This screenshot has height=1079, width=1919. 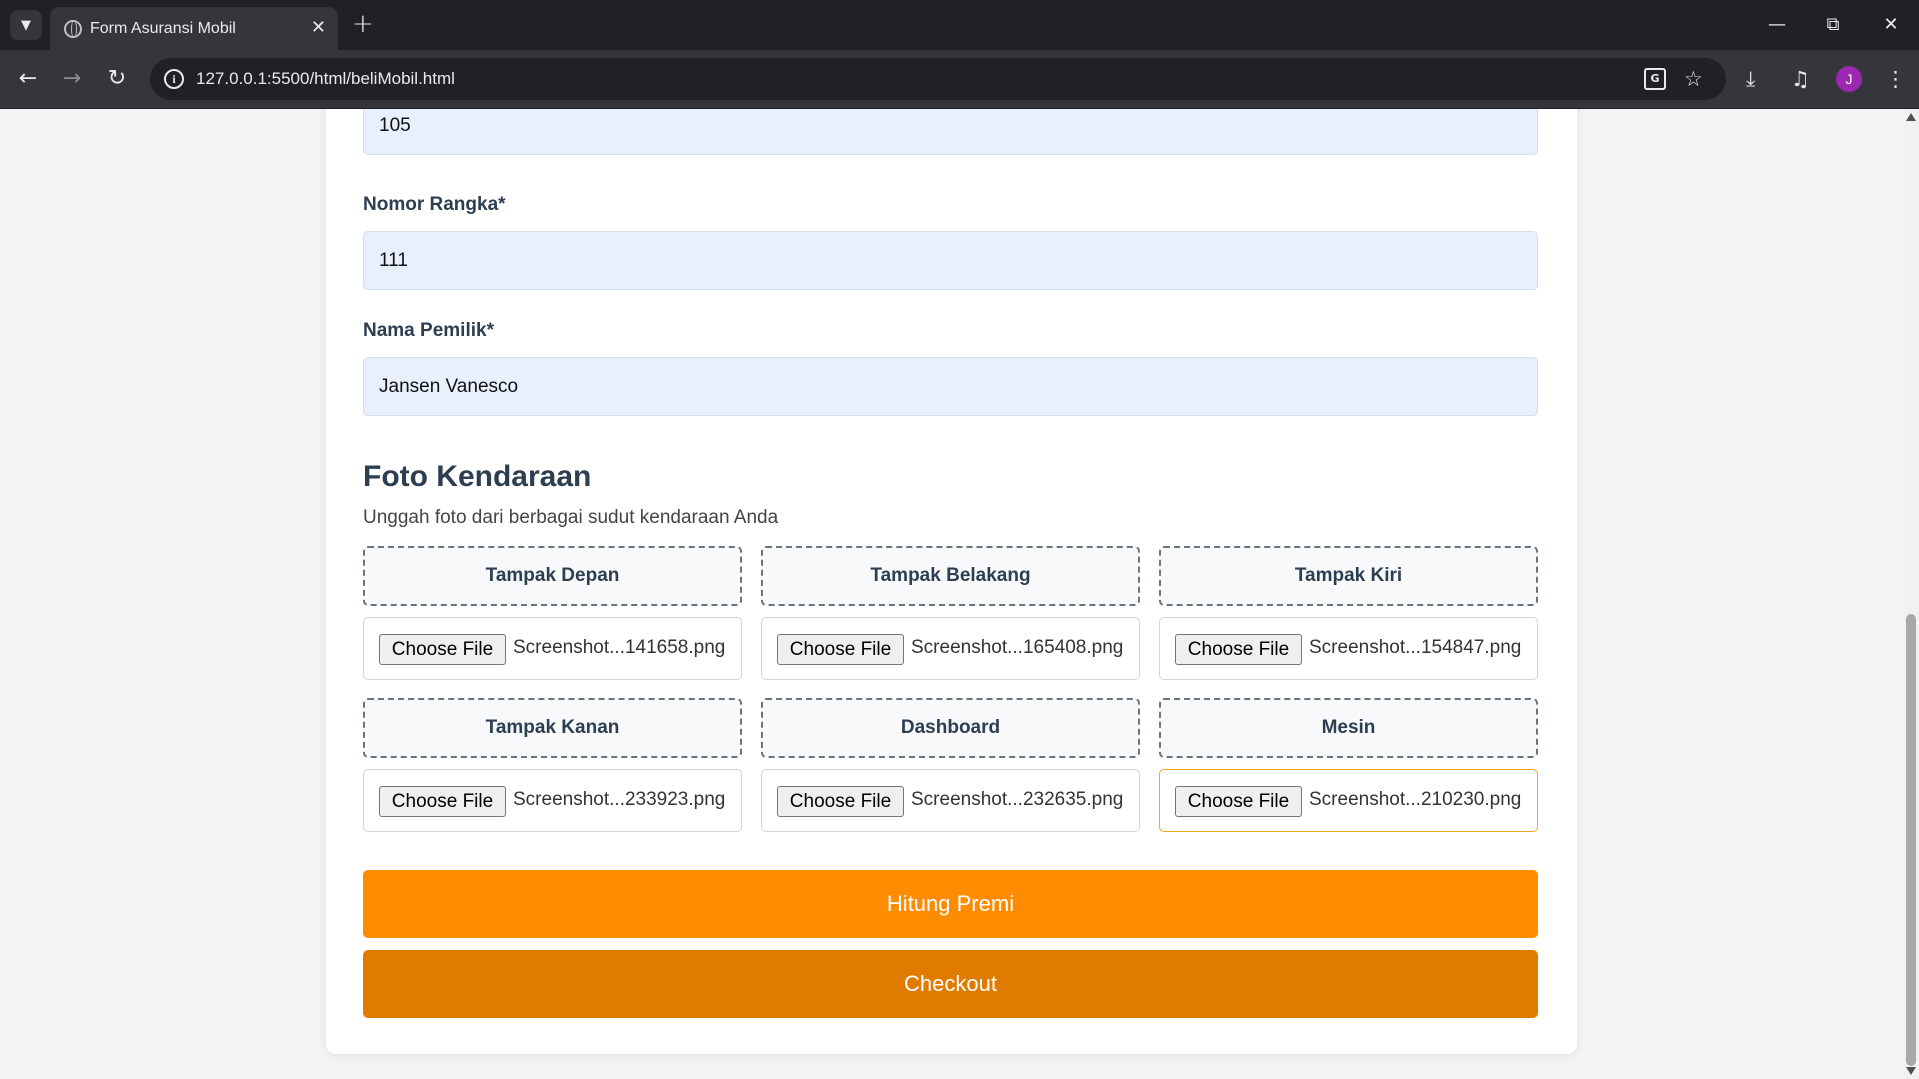 I want to click on tab-search-button: ▼, so click(x=26, y=25).